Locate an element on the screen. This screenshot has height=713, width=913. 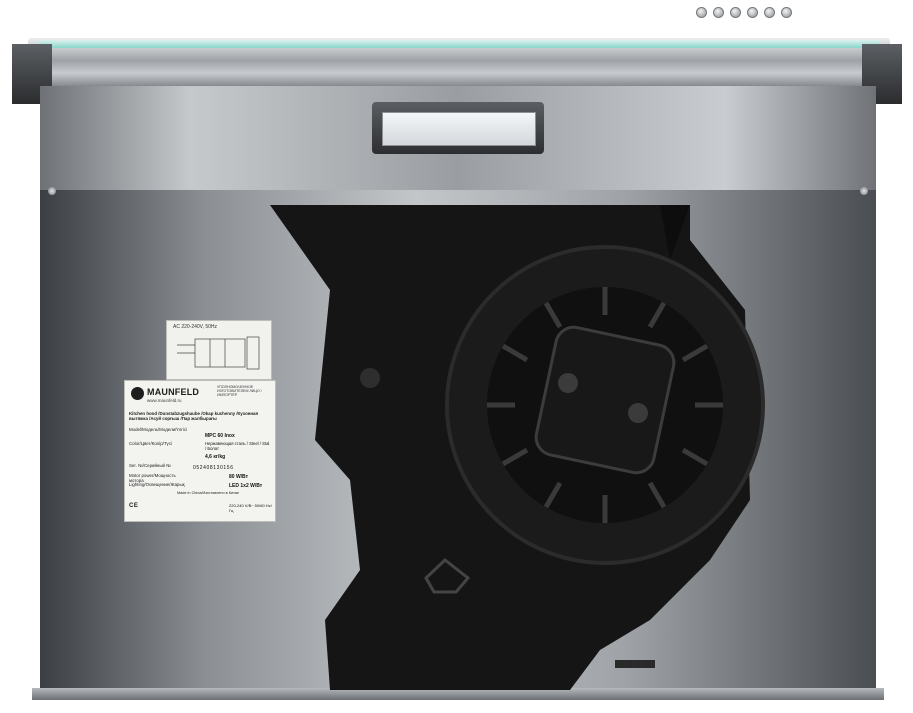
serial-value: 052408130156 is located at coordinates (213, 468).